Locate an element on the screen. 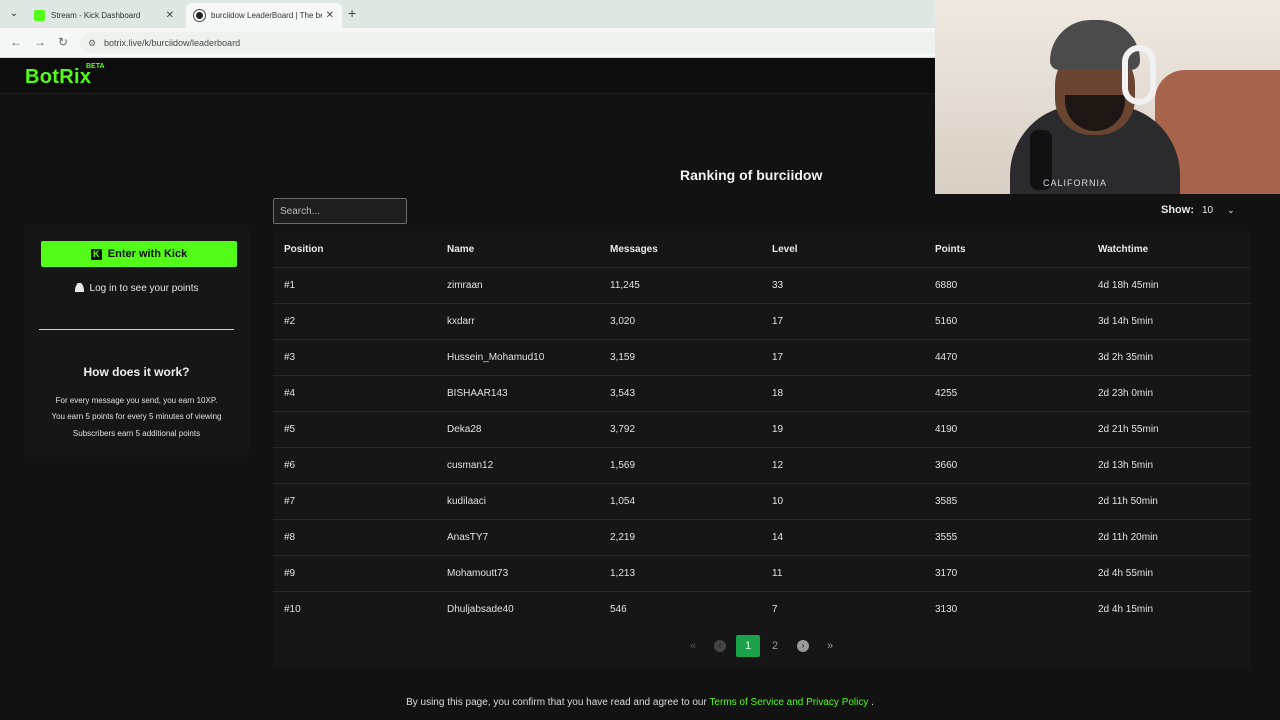 This screenshot has width=1280, height=720. search-input is located at coordinates (340, 211).